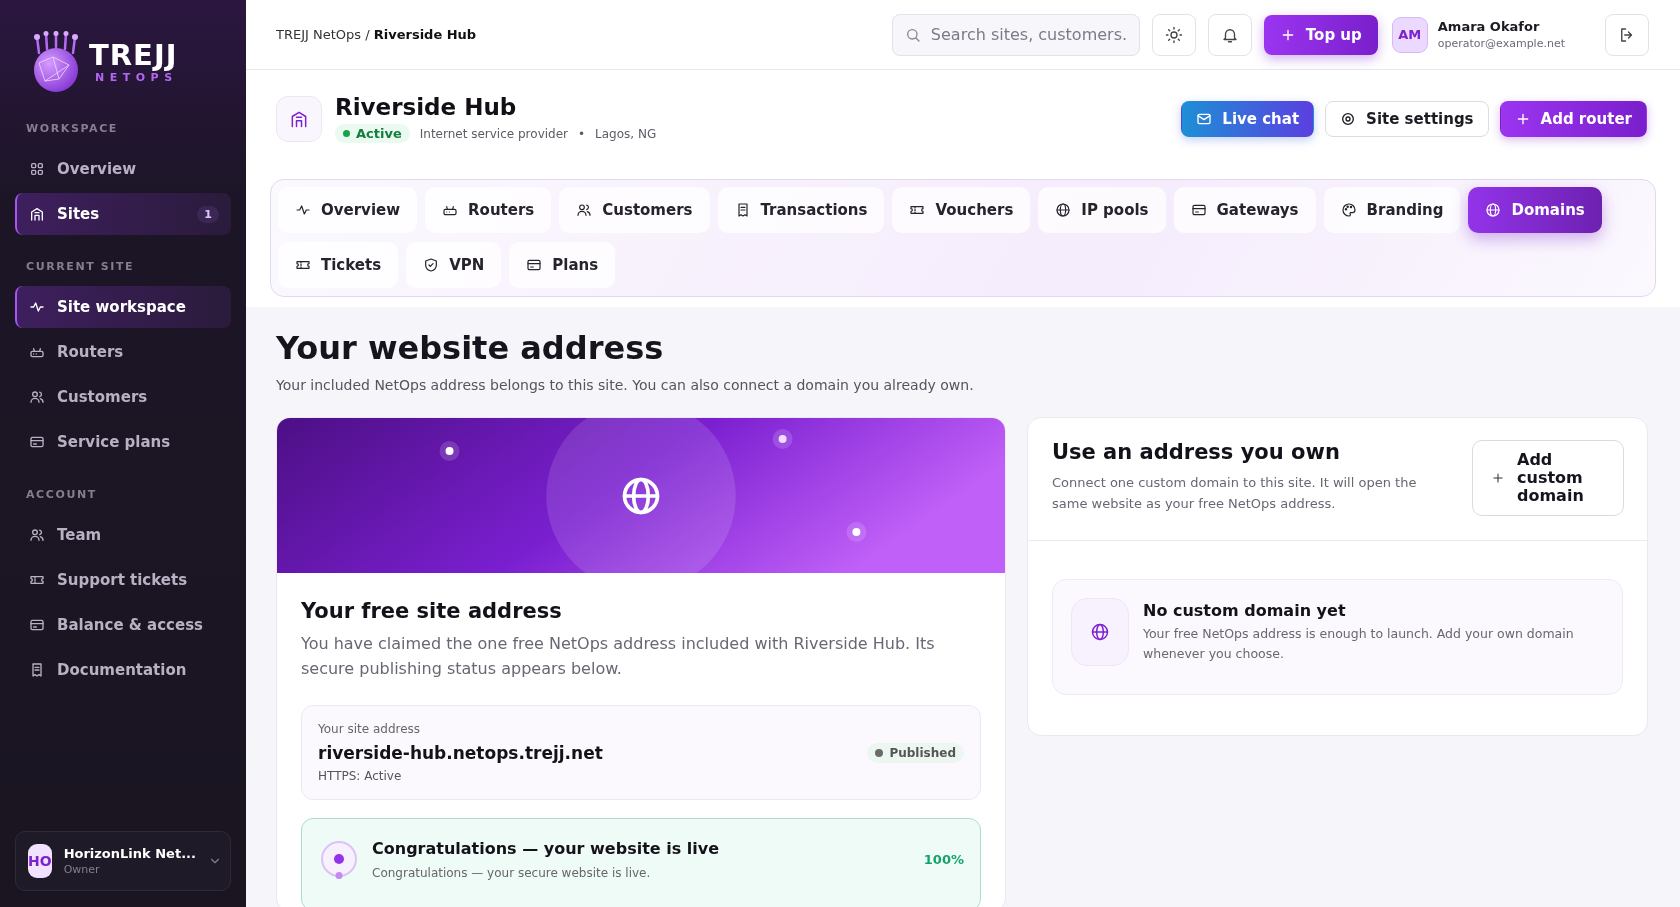  I want to click on section-heading: WORKSPACE, so click(72, 128).